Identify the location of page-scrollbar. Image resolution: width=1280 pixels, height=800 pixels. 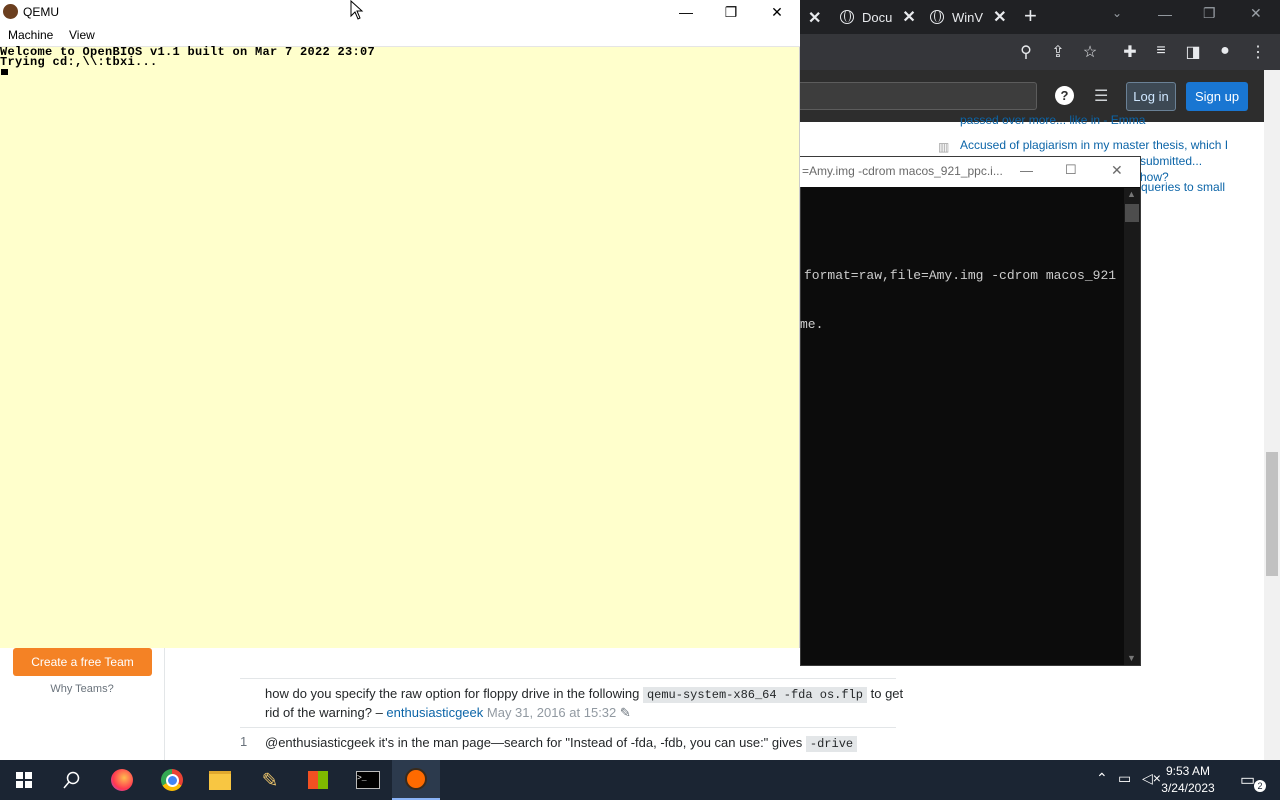
(1272, 415).